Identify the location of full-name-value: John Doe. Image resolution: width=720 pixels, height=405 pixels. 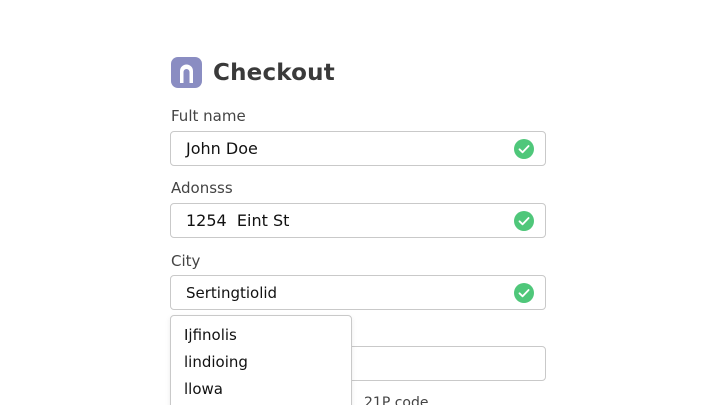
(222, 148).